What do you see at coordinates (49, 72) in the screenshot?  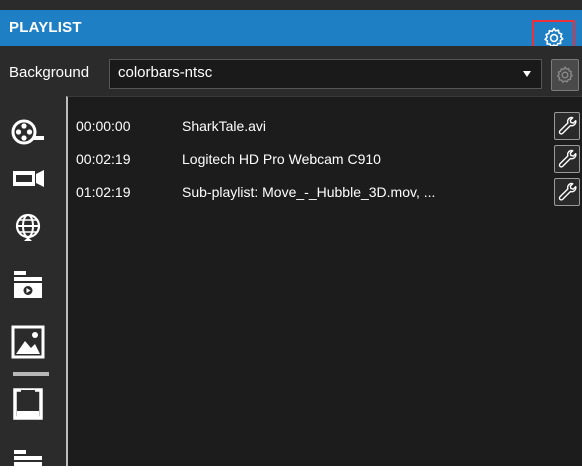 I see `background-label: Background` at bounding box center [49, 72].